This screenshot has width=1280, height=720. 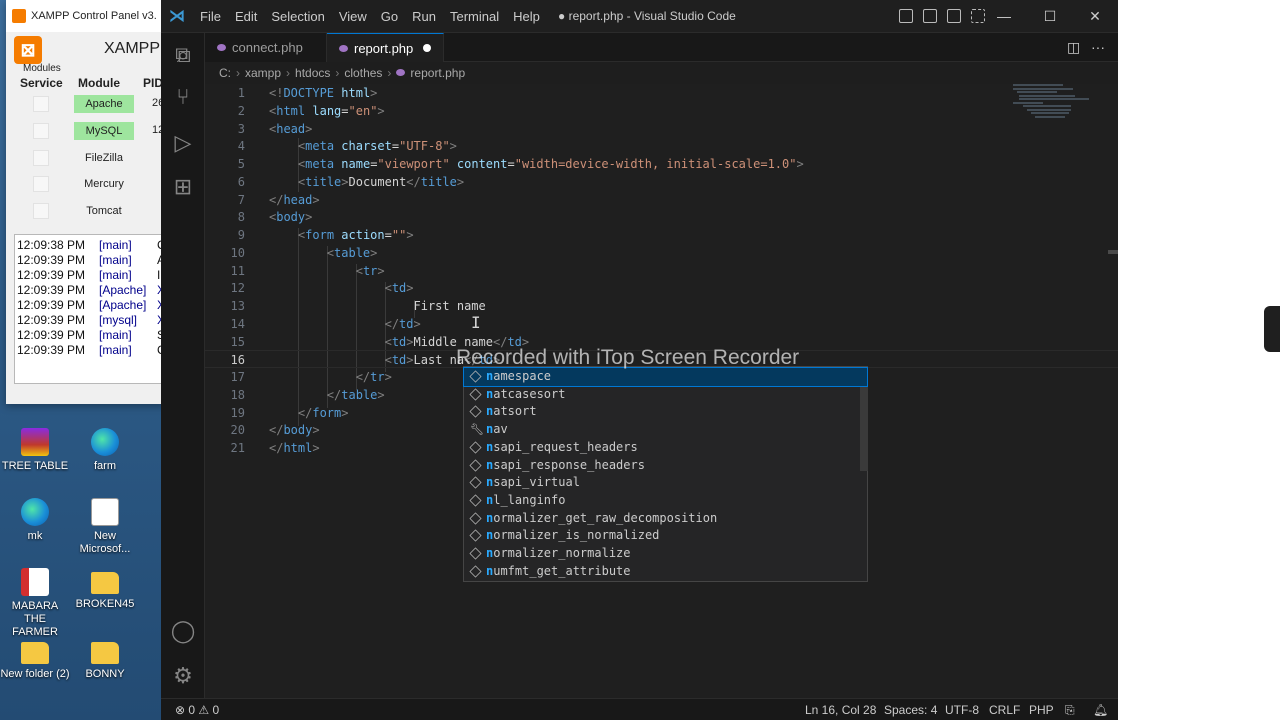 I want to click on notifications-bell-icon: 🔔︎, so click(x=1100, y=709).